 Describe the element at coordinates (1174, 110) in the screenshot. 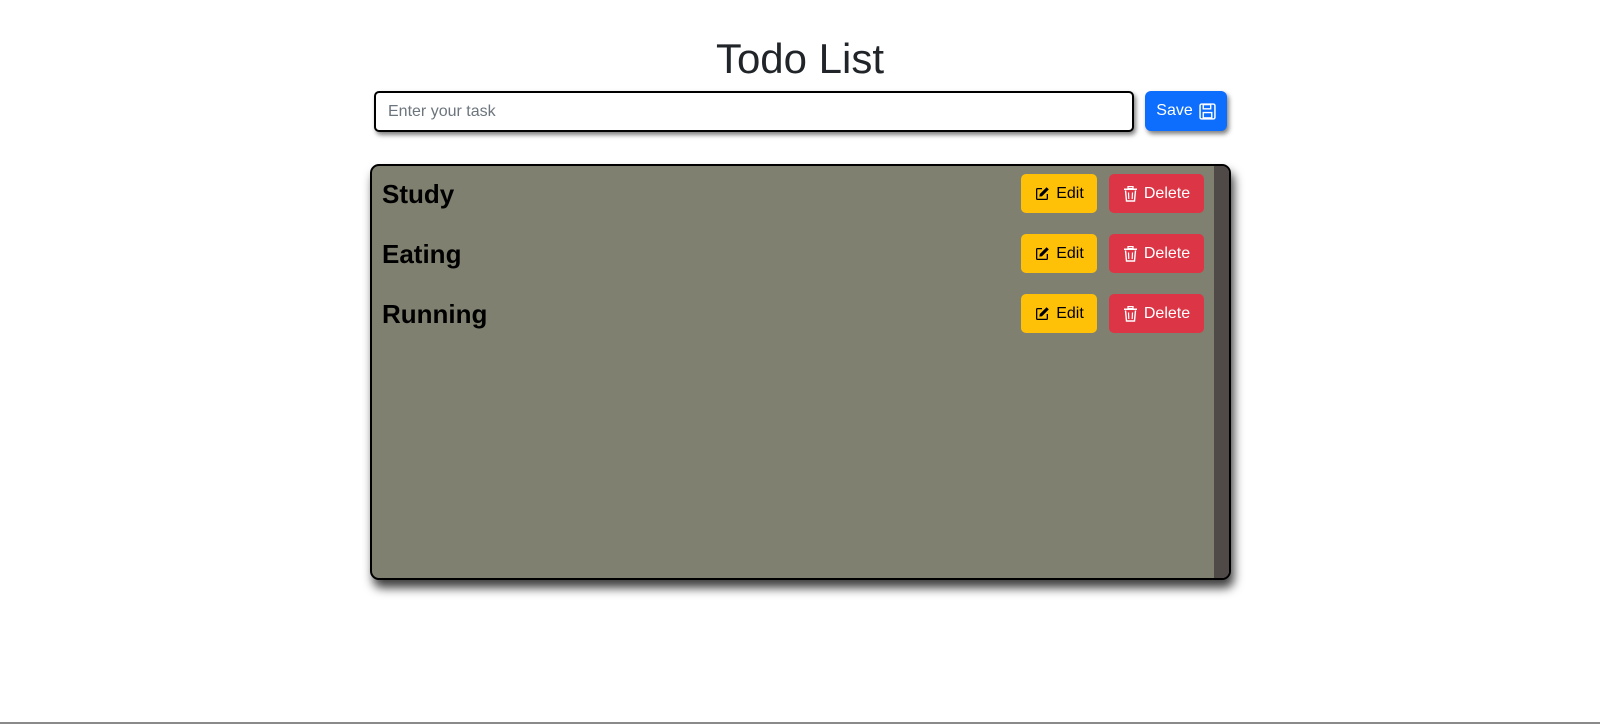

I see `save-label: Save` at that location.